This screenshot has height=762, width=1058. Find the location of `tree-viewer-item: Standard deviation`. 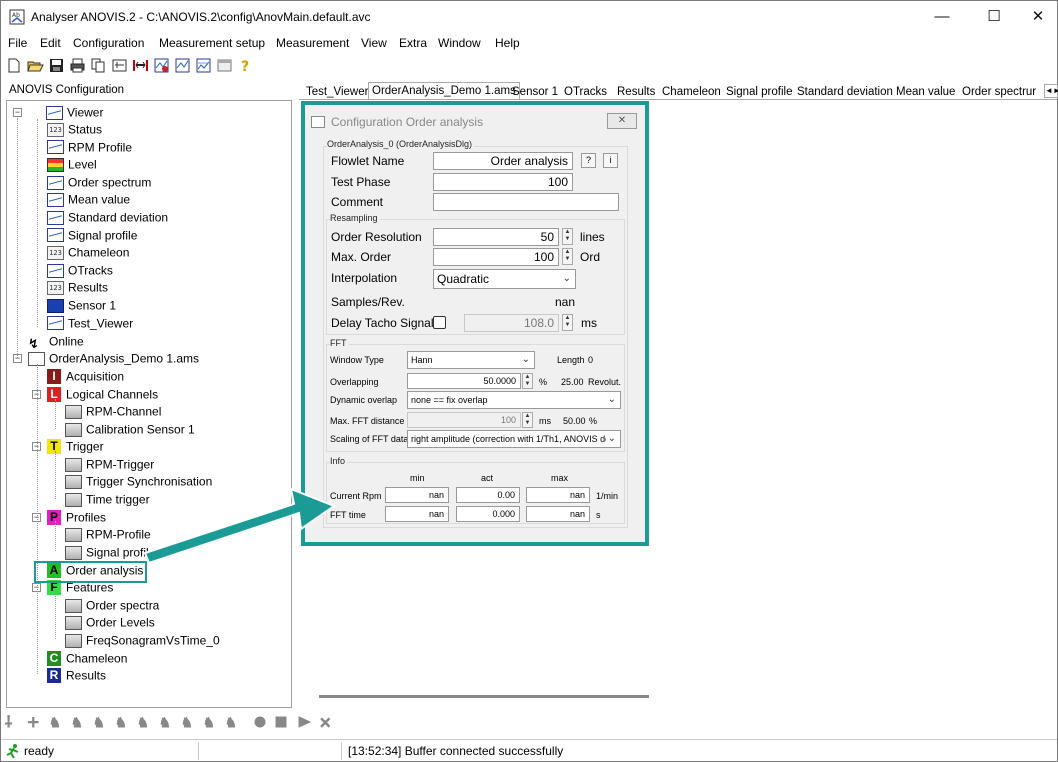

tree-viewer-item: Standard deviation is located at coordinates (107, 217).